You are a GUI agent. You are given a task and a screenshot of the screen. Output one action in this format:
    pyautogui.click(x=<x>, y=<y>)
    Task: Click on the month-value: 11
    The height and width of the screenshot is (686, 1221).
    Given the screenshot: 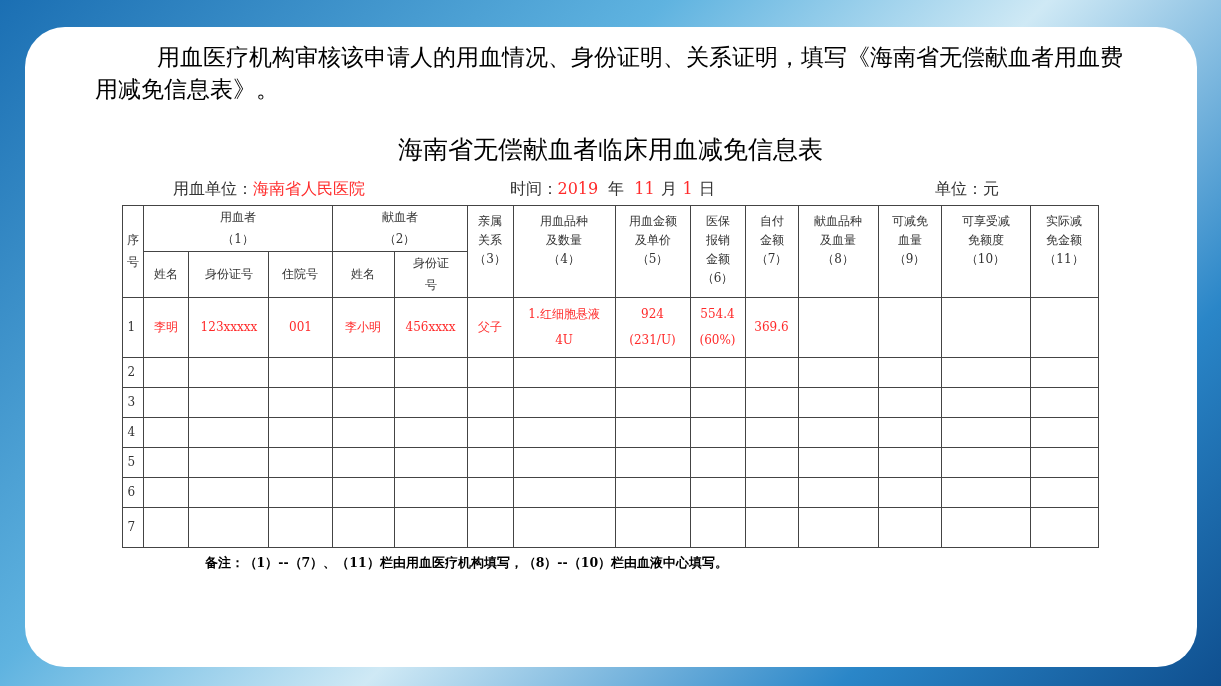 What is the action you would take?
    pyautogui.click(x=644, y=188)
    